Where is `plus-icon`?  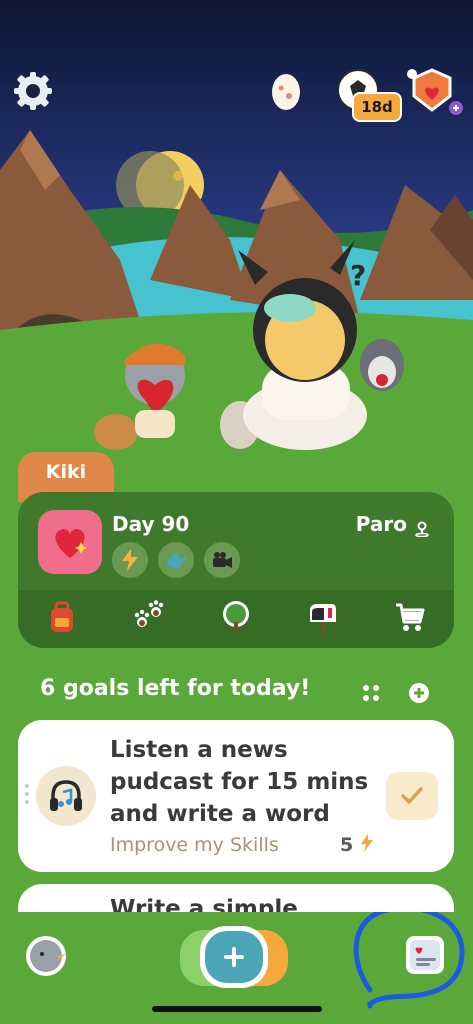 plus-icon is located at coordinates (234, 957).